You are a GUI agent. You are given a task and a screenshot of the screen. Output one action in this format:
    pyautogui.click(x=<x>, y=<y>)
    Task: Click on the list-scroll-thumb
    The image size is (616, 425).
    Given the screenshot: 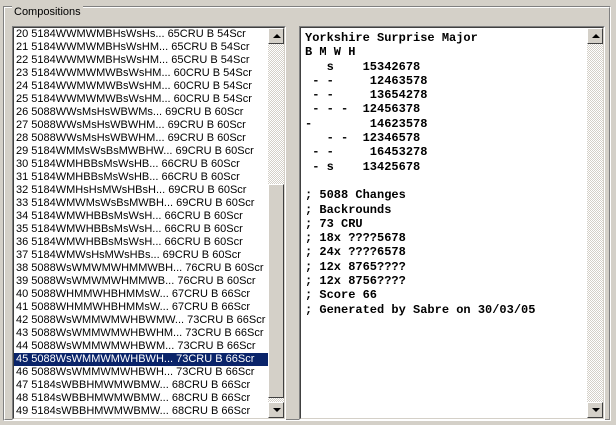 What is the action you would take?
    pyautogui.click(x=276, y=291)
    